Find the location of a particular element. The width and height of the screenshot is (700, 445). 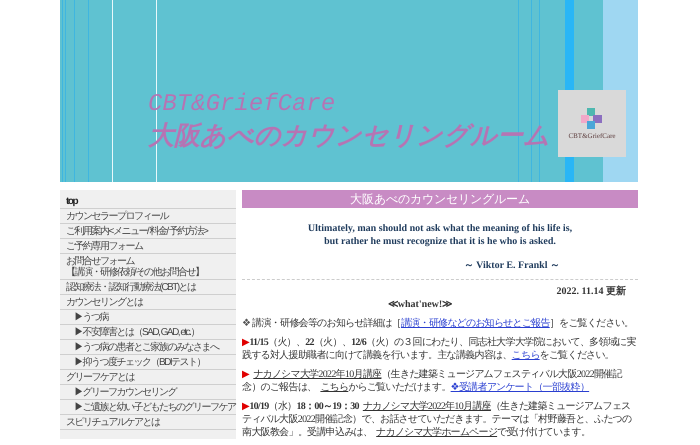

update-date: 2022. 11.14 更新 is located at coordinates (591, 291).